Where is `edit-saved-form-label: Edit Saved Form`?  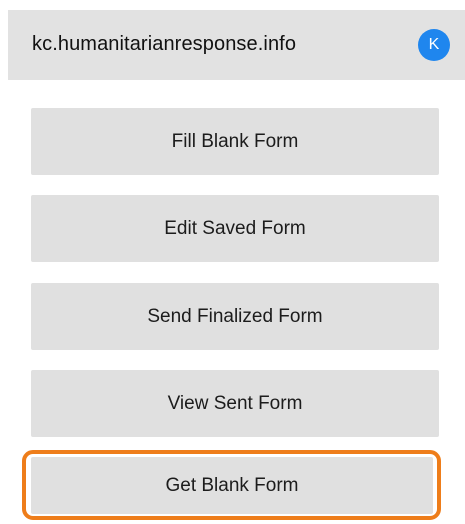 edit-saved-form-label: Edit Saved Form is located at coordinates (235, 228).